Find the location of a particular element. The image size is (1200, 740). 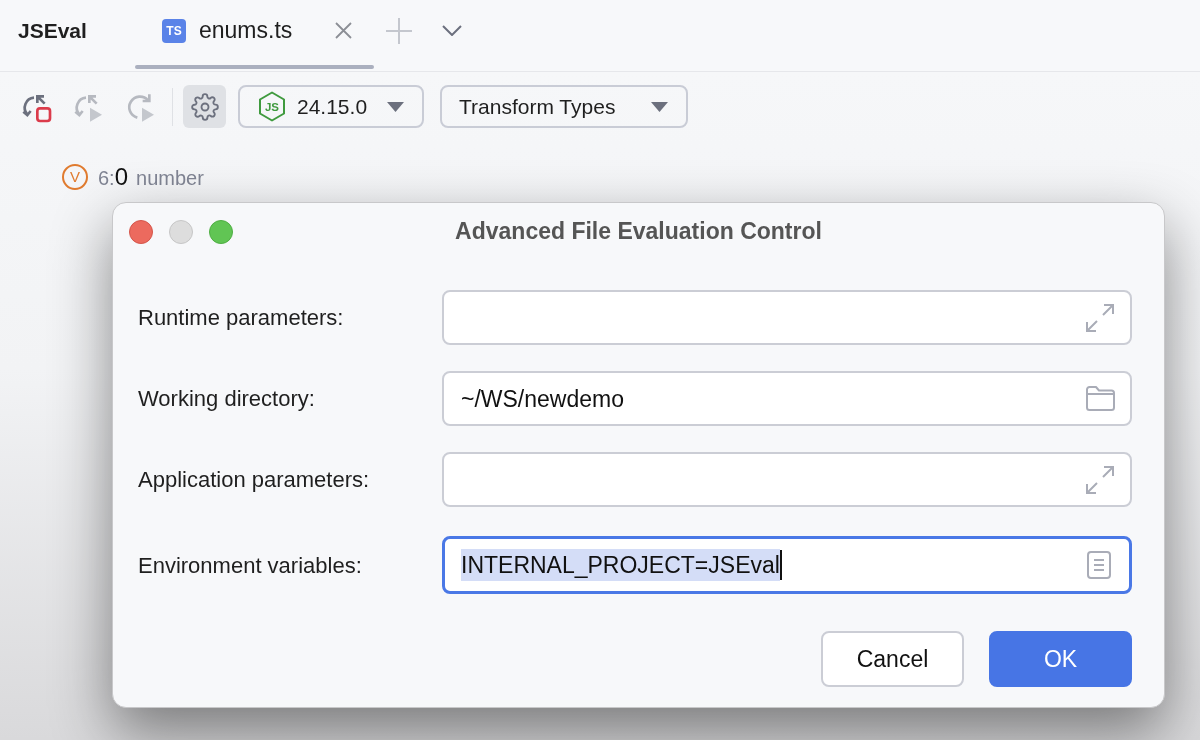

dialog-title: Advanced File Evaluation Control is located at coordinates (638, 232).